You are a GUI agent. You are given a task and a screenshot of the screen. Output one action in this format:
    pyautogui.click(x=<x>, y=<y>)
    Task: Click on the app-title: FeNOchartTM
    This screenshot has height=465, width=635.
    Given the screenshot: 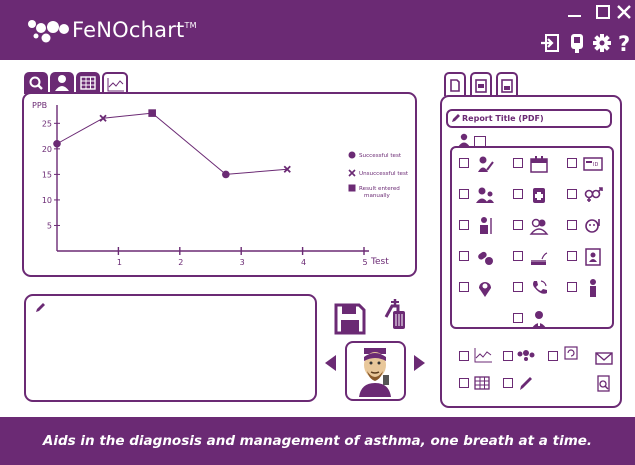 What is the action you would take?
    pyautogui.click(x=134, y=30)
    